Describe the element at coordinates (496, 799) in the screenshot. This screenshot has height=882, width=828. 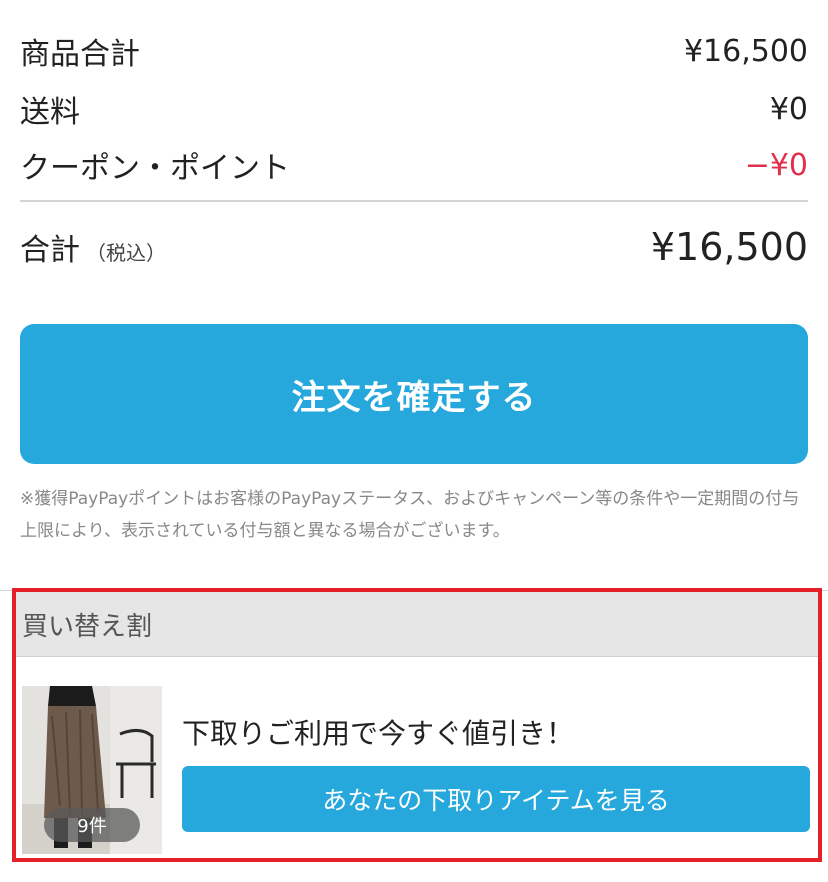
I see `view-trade-in-items-button: あなたの下取りアイテムを見る` at that location.